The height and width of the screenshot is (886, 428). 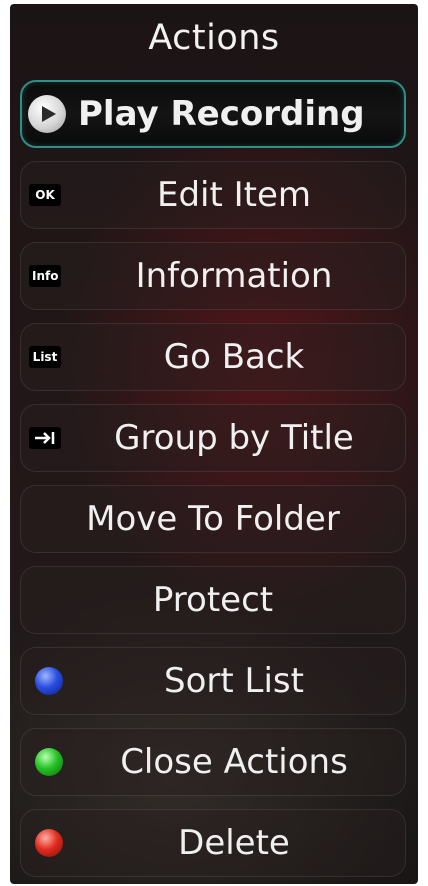 I want to click on move-to-folder-button: Move To Folder, so click(x=213, y=519).